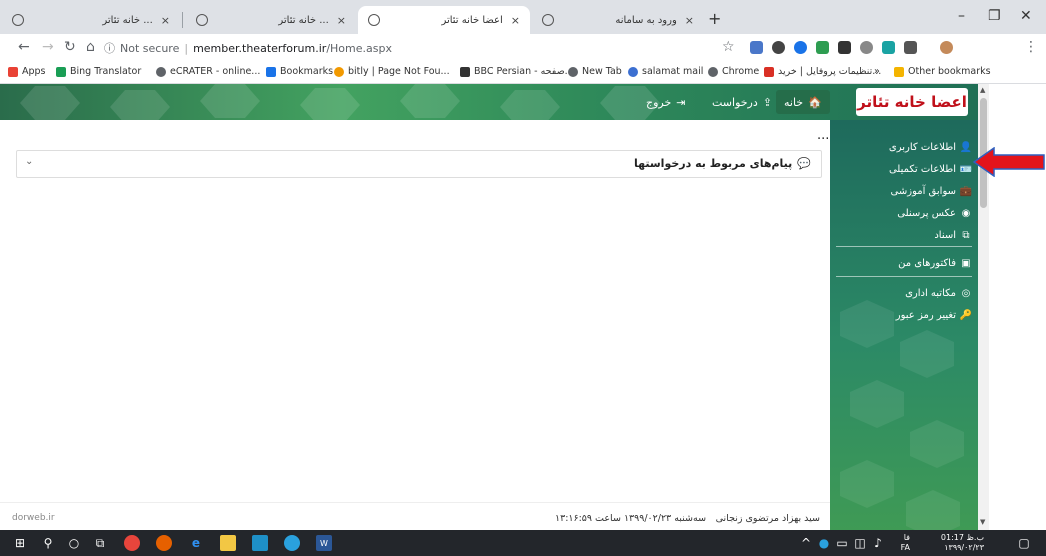 The height and width of the screenshot is (556, 1046). What do you see at coordinates (109, 48) in the screenshot?
I see `info-icon: ⓘ` at bounding box center [109, 48].